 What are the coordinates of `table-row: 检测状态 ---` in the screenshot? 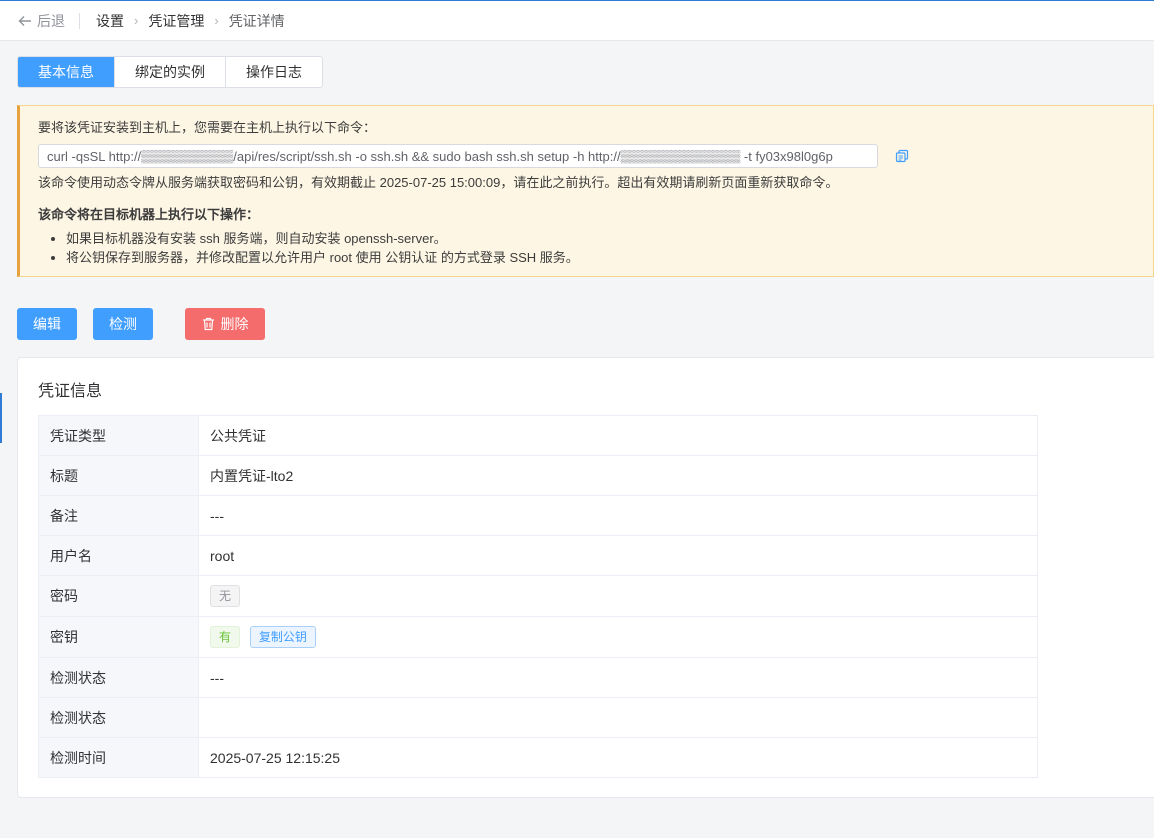 It's located at (538, 677).